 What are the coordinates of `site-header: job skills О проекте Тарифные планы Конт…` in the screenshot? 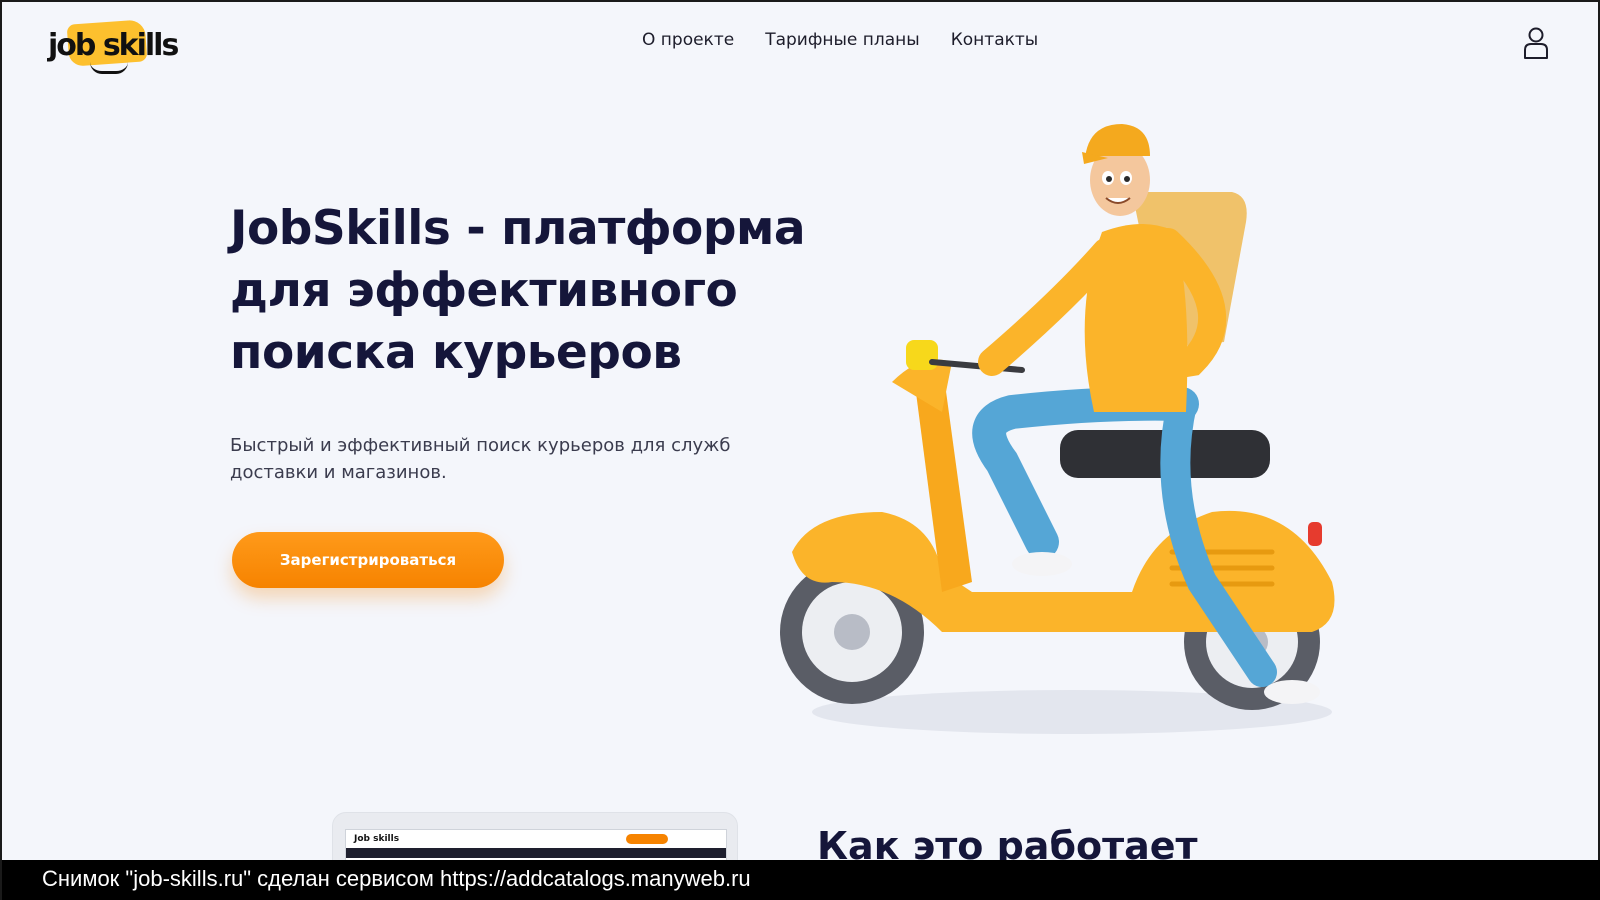 It's located at (800, 44).